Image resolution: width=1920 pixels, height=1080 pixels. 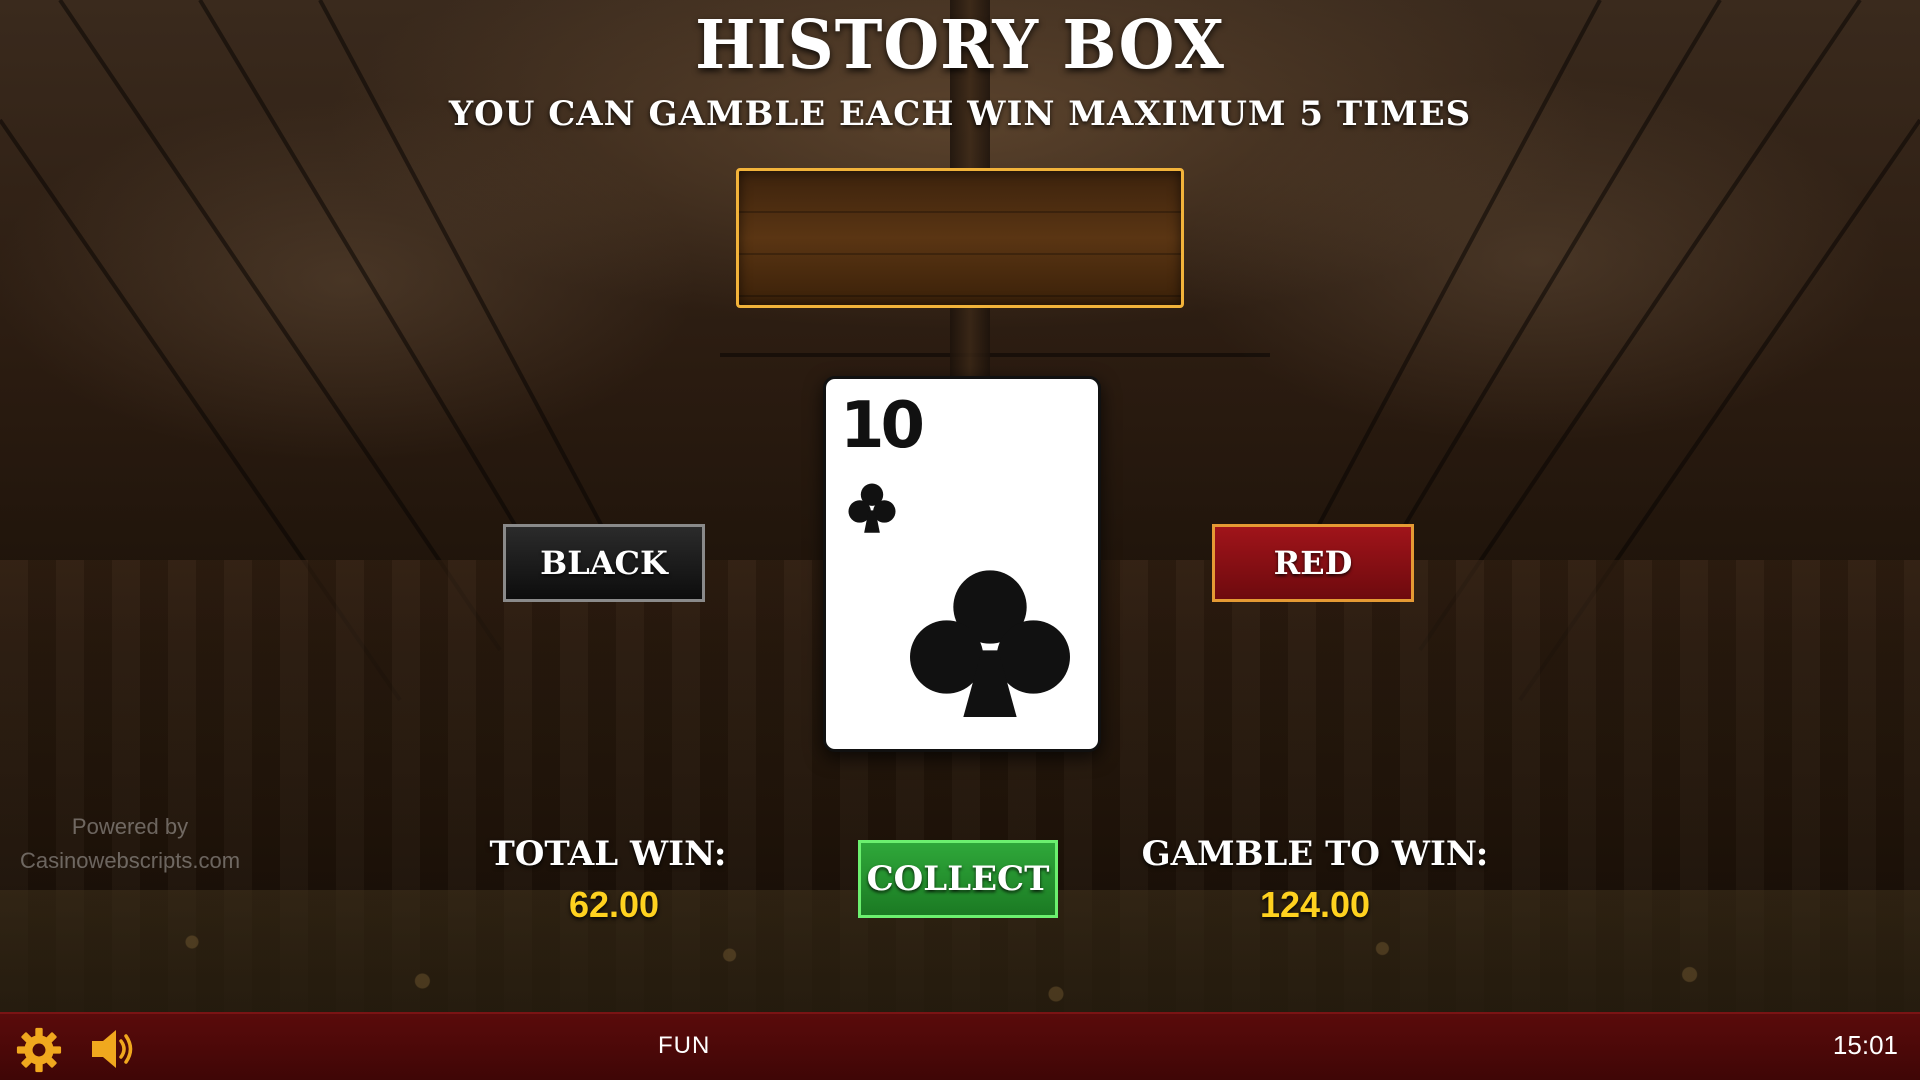 I want to click on red-button: RED, so click(x=1313, y=563).